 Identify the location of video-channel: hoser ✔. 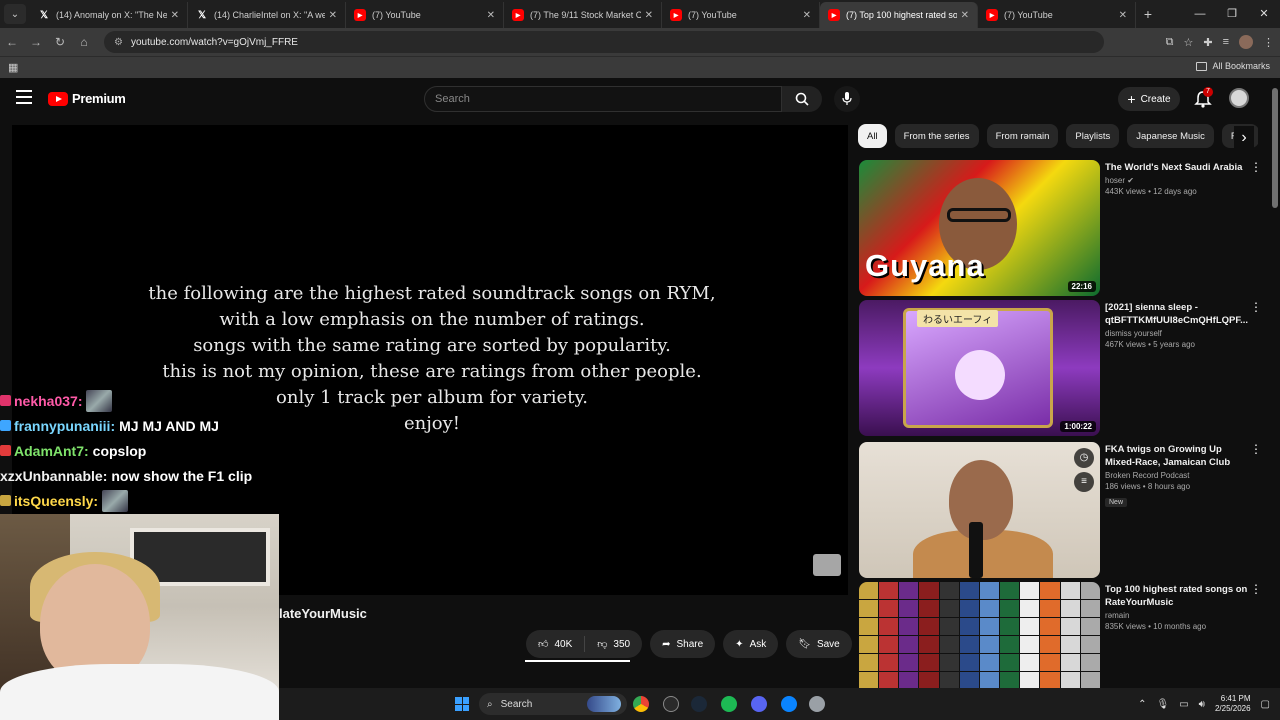
(1177, 180).